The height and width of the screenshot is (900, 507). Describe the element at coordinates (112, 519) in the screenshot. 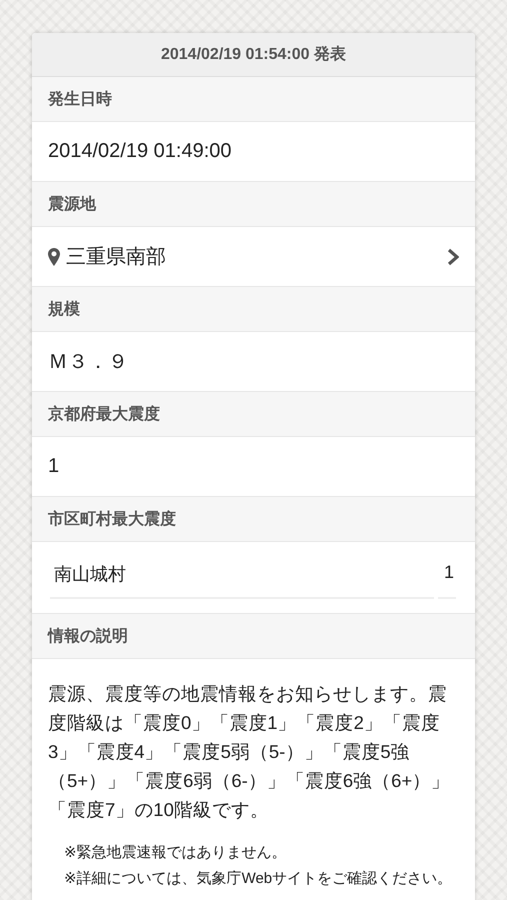

I see `section-label: 市区町村最大震度` at that location.